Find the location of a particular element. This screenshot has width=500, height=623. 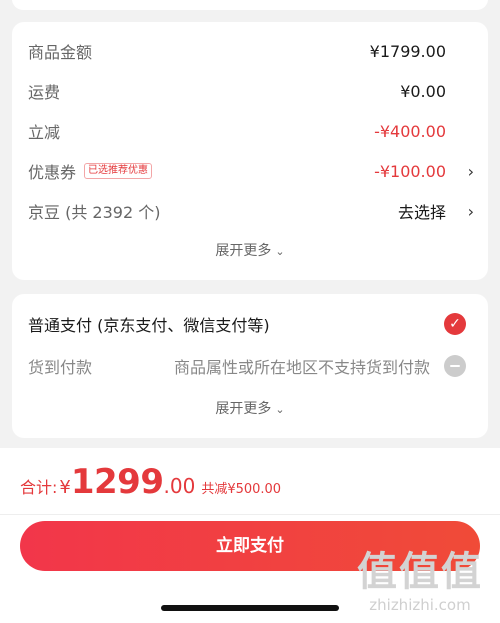

payment-option-cod-label: 货到付款 is located at coordinates (60, 367).